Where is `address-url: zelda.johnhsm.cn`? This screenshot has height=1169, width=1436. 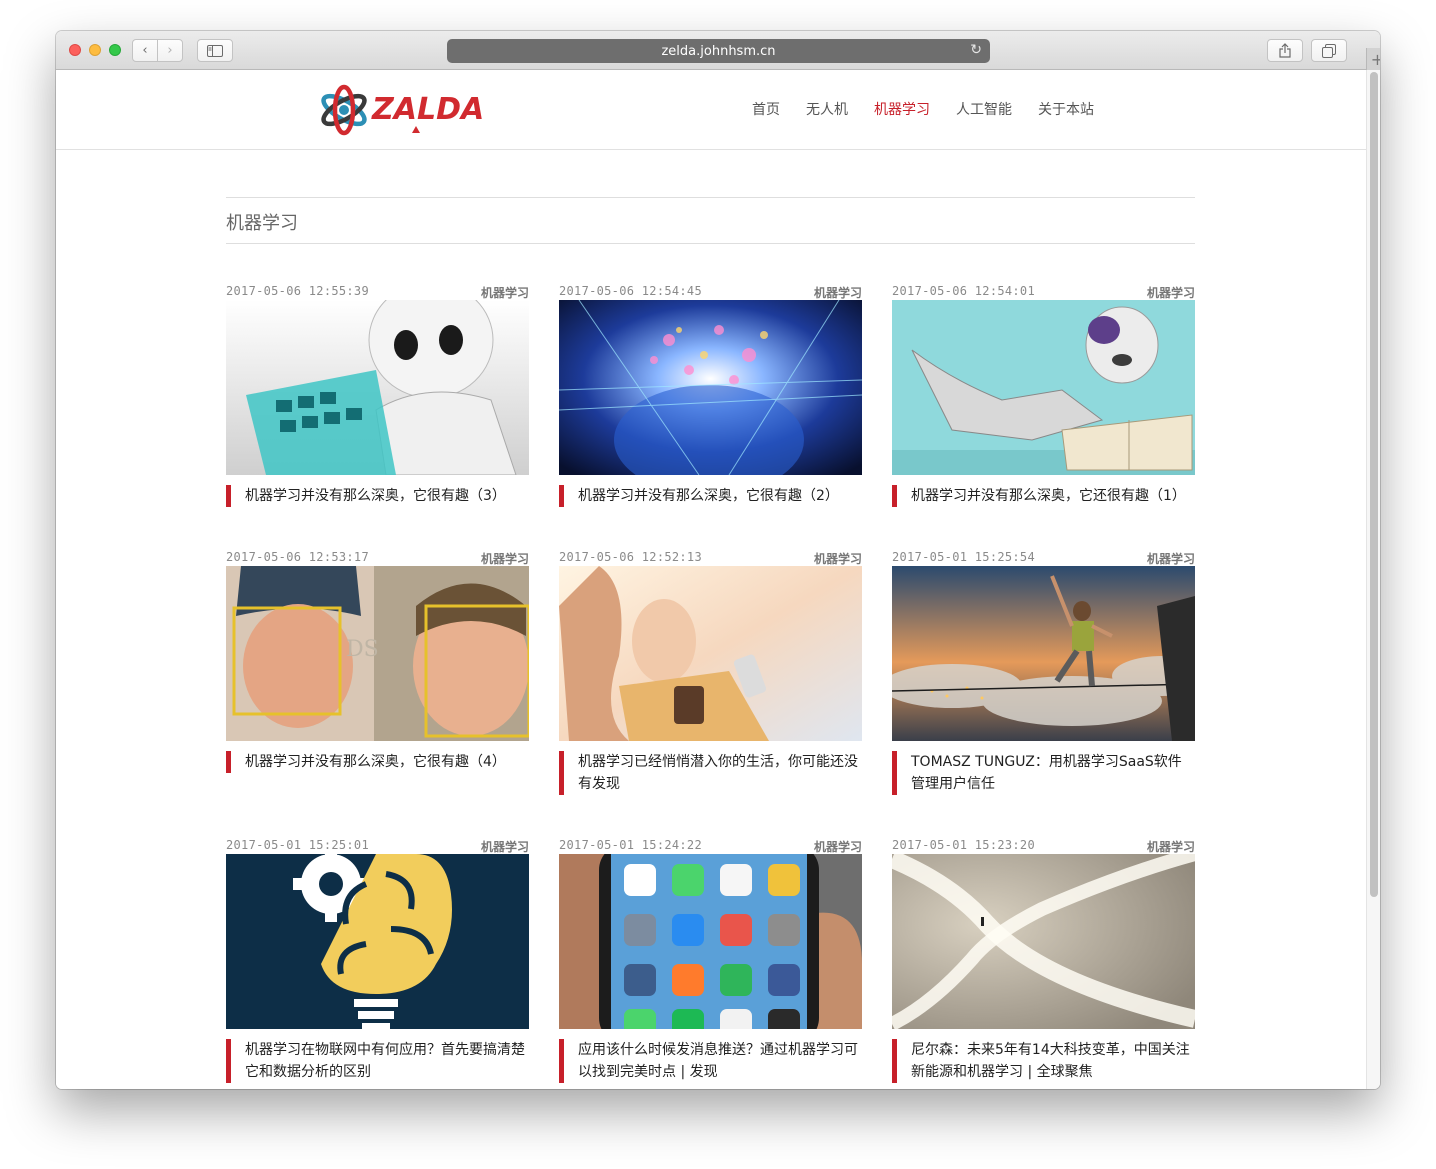 address-url: zelda.johnhsm.cn is located at coordinates (718, 51).